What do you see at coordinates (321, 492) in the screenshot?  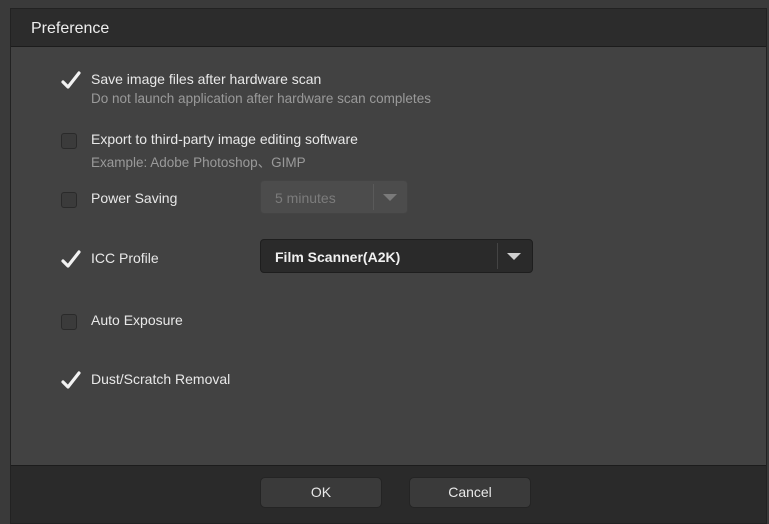 I see `ok-button: OK` at bounding box center [321, 492].